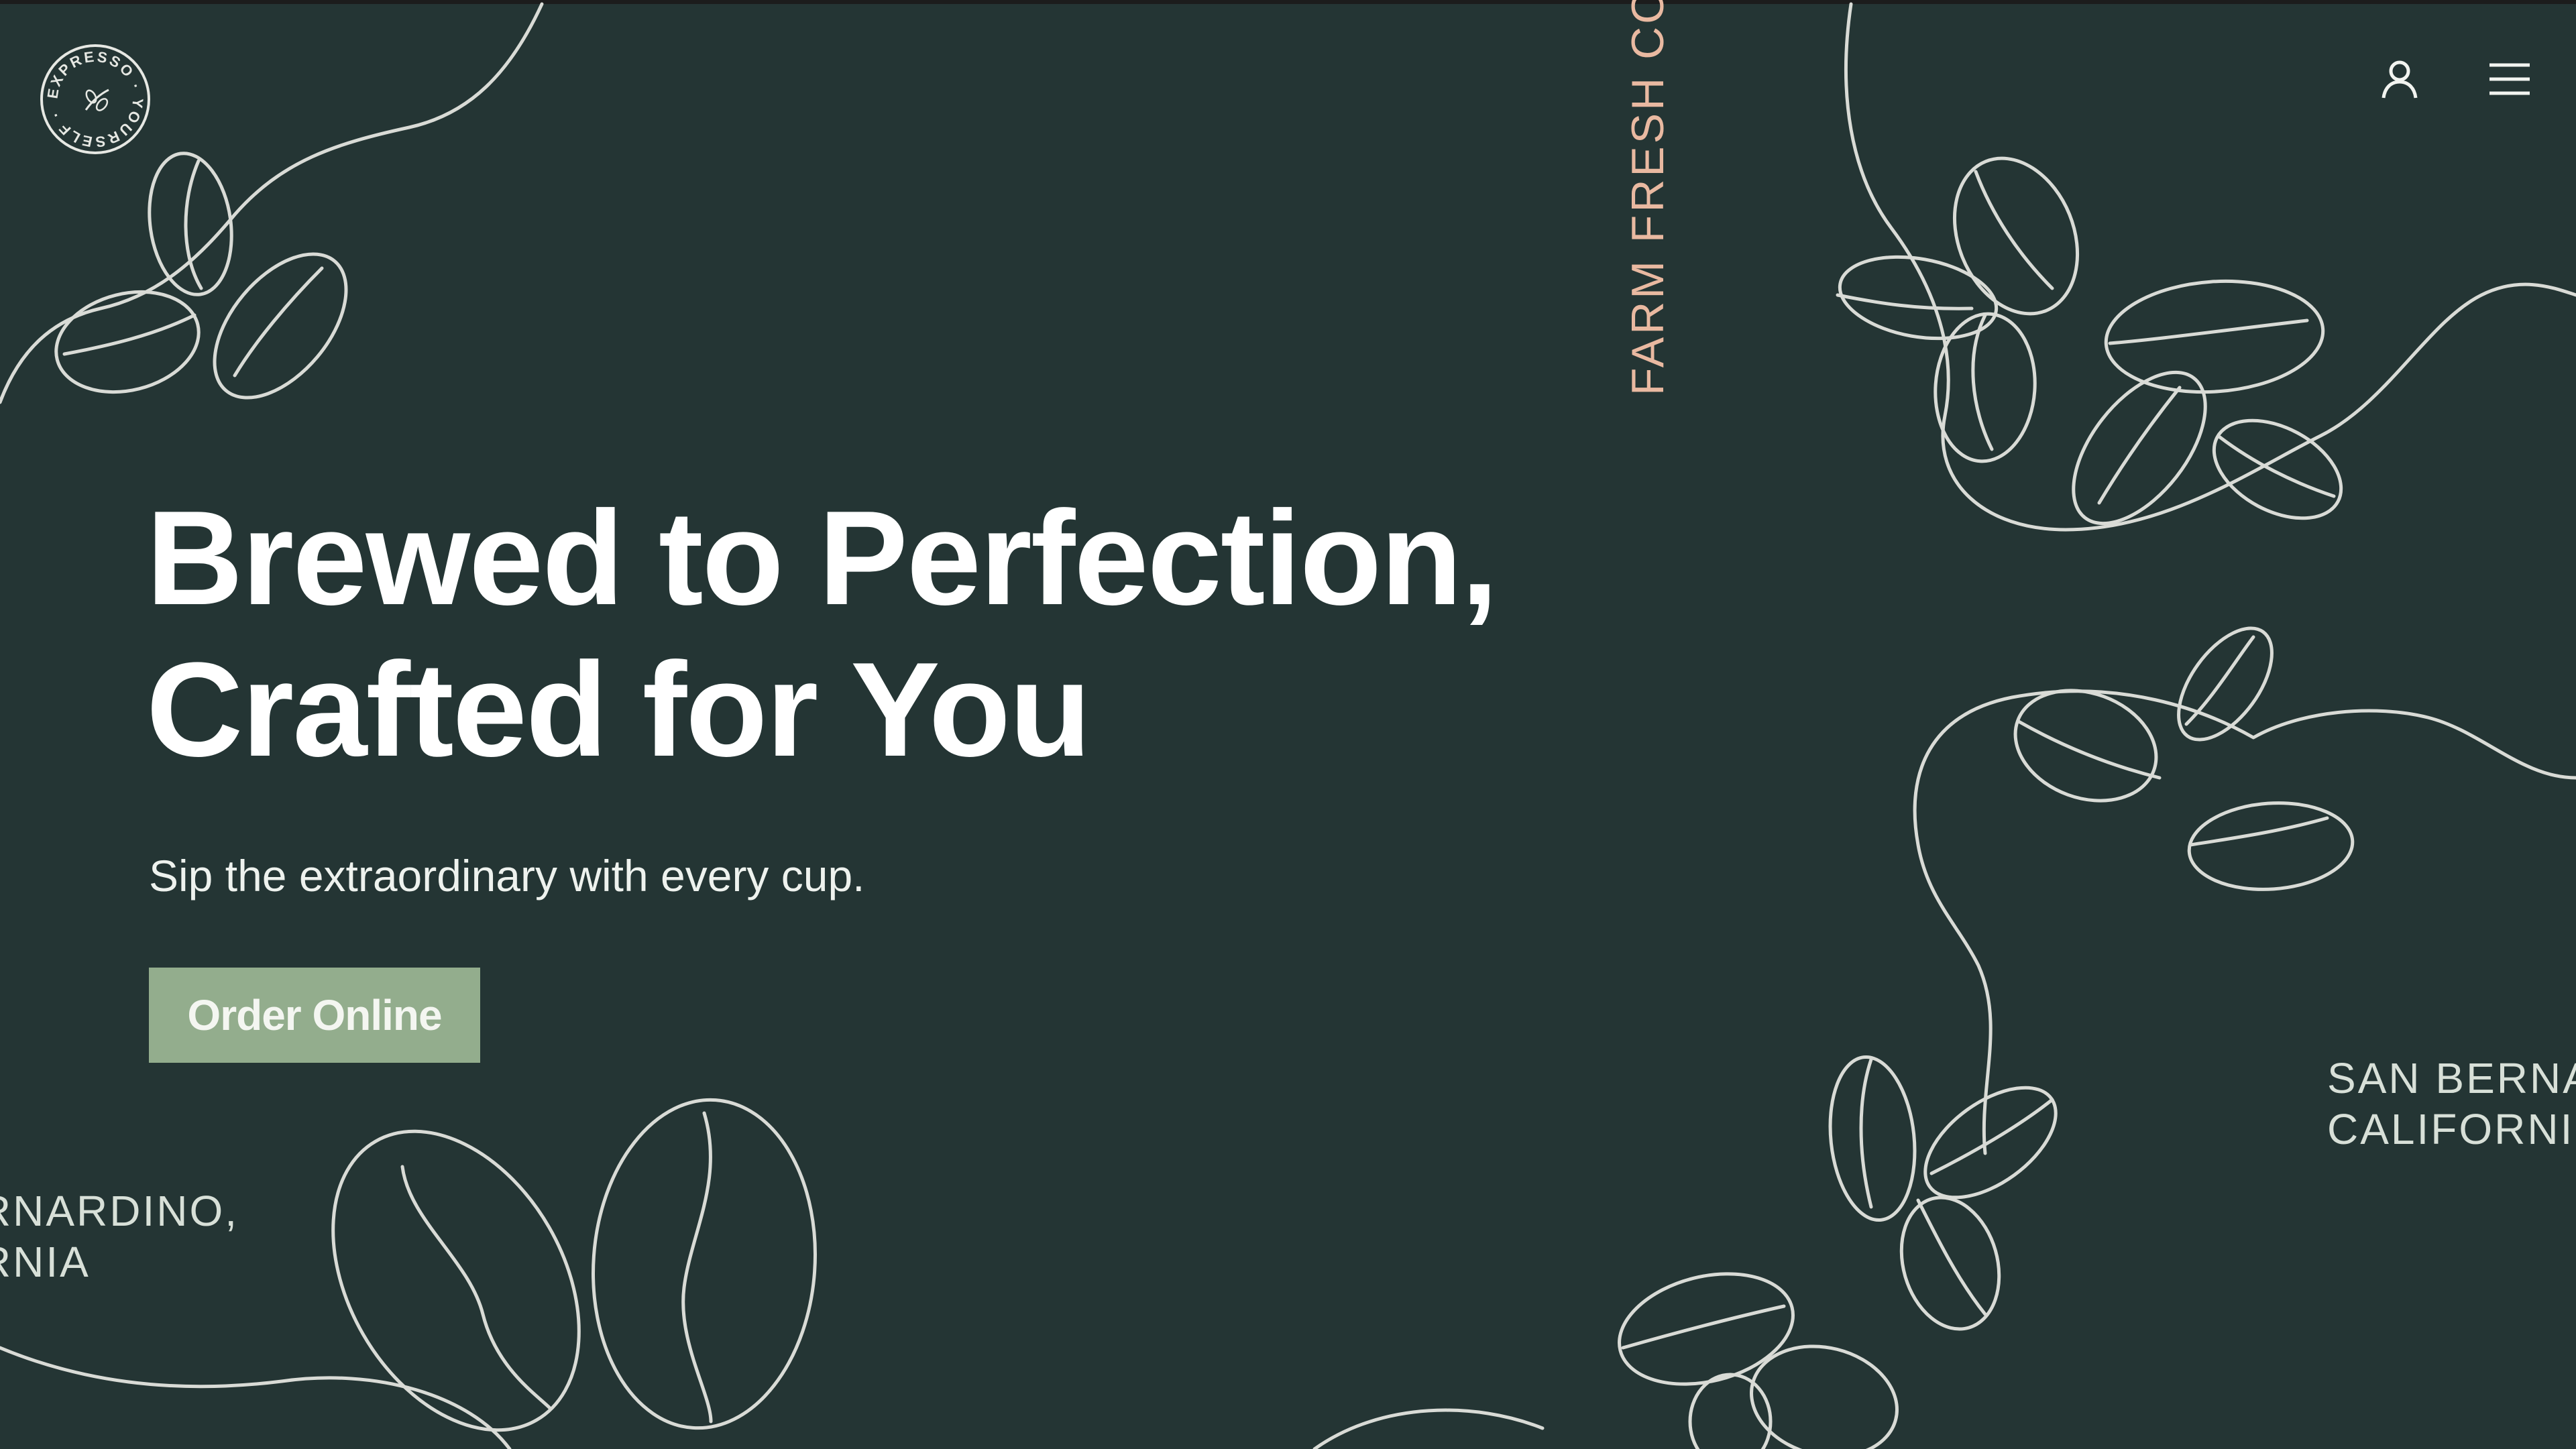  I want to click on hero-subheadline: Sip the extraordinary with every cup., so click(507, 876).